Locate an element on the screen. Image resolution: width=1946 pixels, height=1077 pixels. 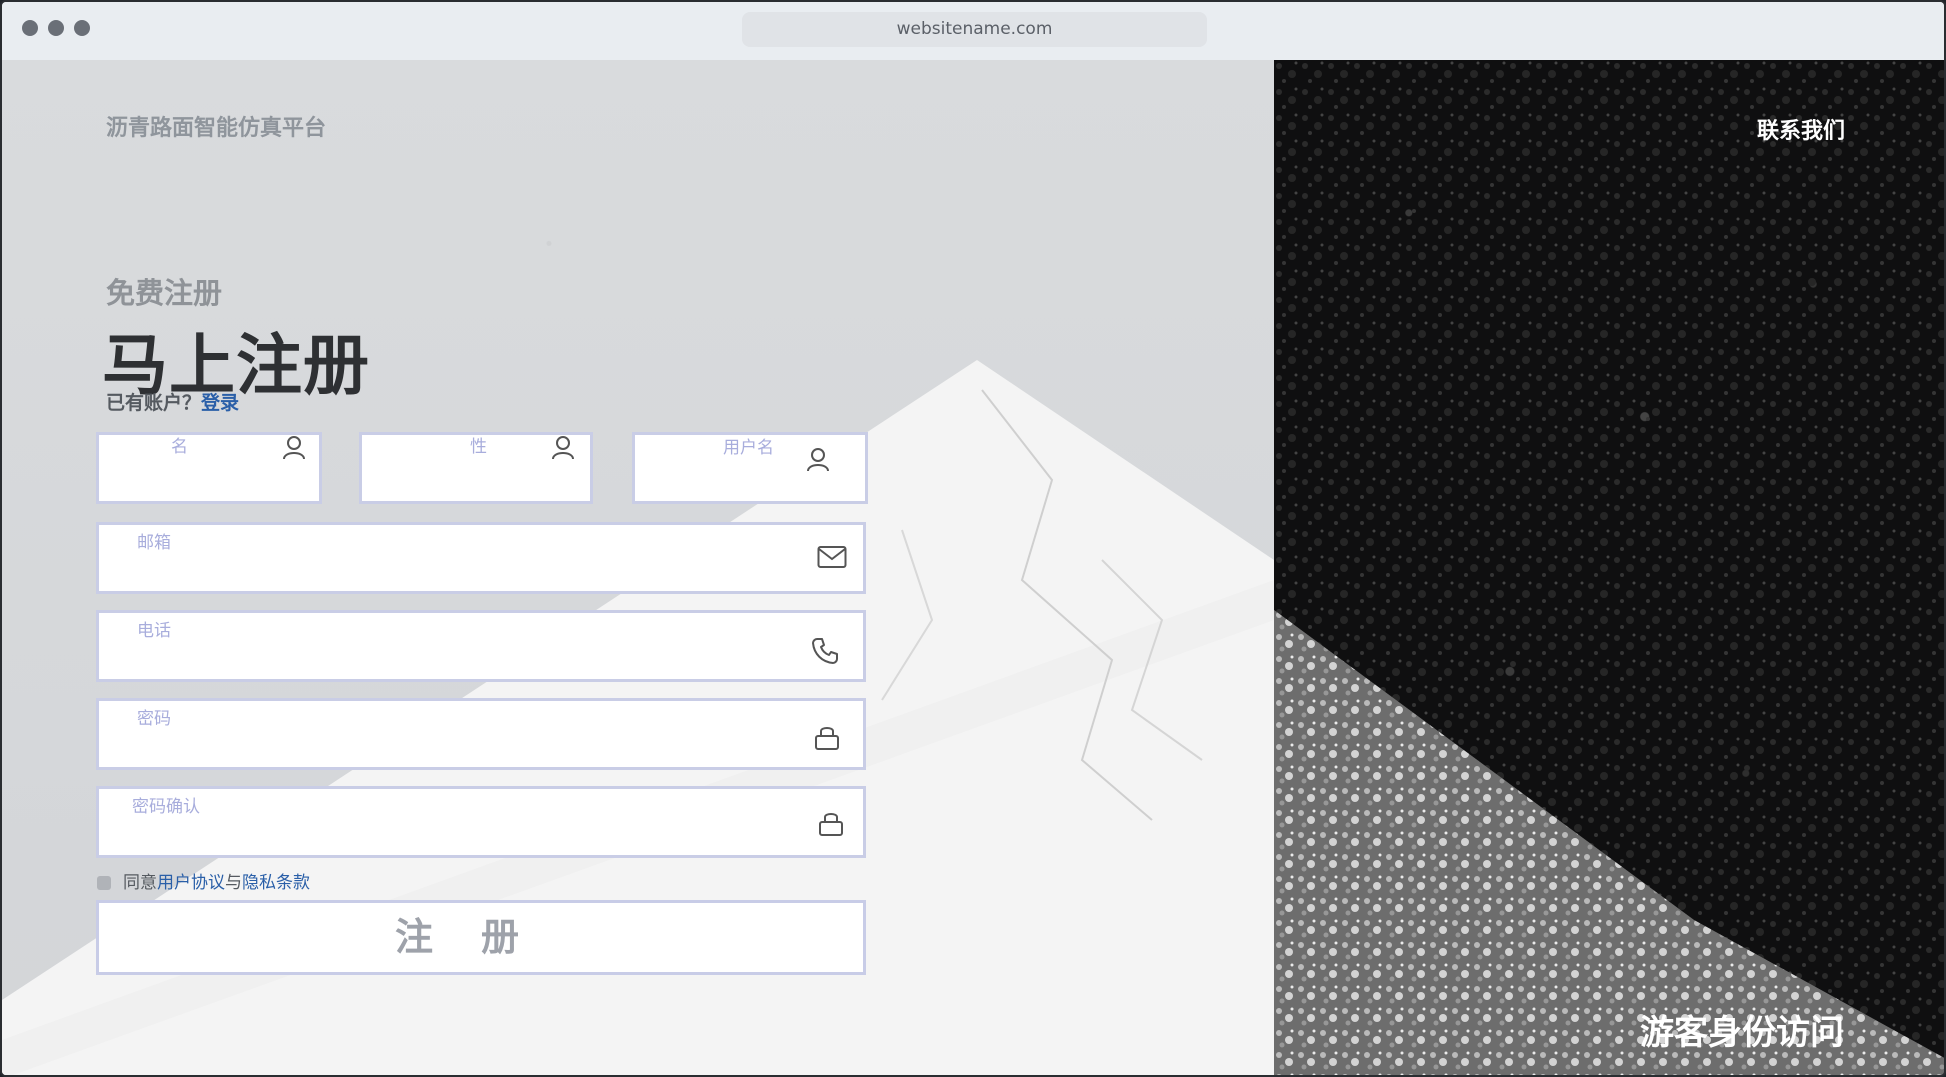
url-bar: websitename.com is located at coordinates (974, 29).